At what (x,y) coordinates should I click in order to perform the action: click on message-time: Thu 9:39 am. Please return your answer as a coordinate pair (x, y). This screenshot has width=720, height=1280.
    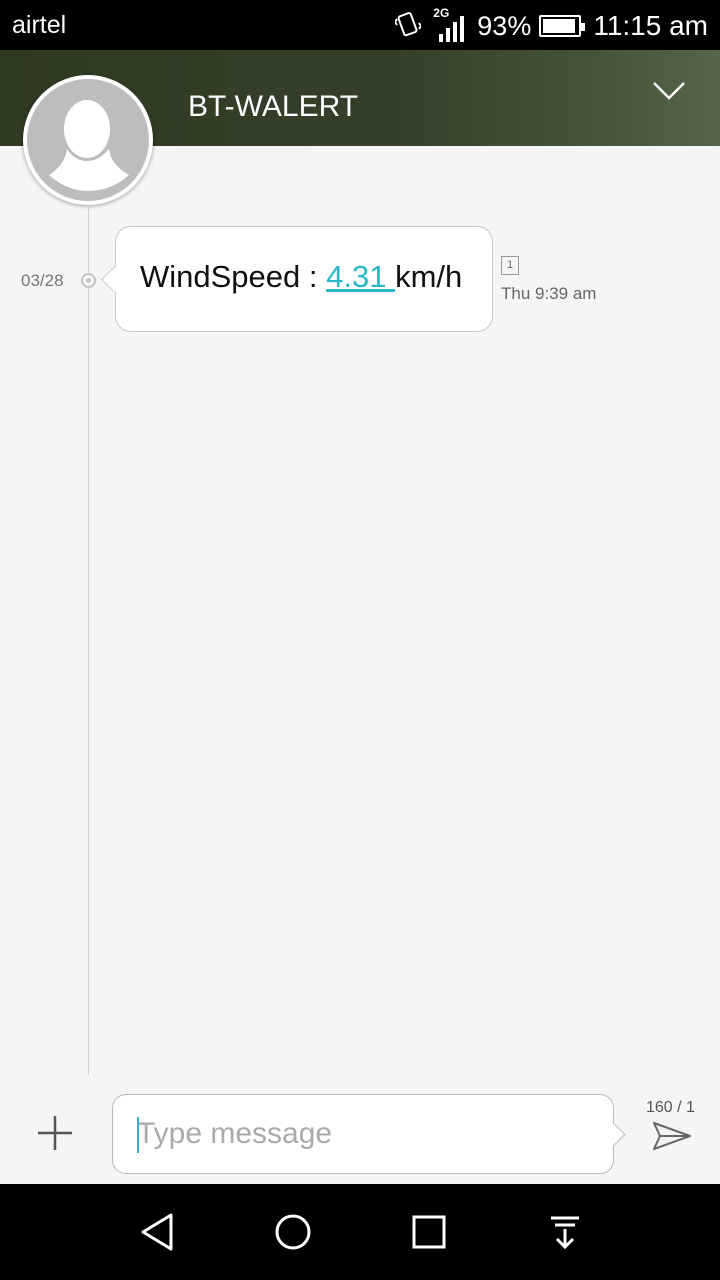
    Looking at the image, I should click on (549, 293).